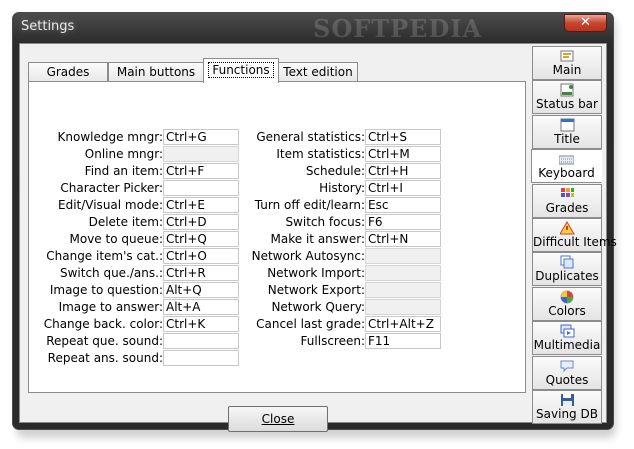 This screenshot has width=634, height=449. What do you see at coordinates (403, 137) in the screenshot?
I see `shortcut-field: Ctrl+S` at bounding box center [403, 137].